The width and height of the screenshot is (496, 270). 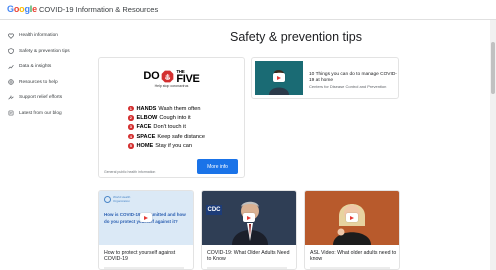 What do you see at coordinates (99, 9) in the screenshot?
I see `app-title: COVID-19 Information & Resources` at bounding box center [99, 9].